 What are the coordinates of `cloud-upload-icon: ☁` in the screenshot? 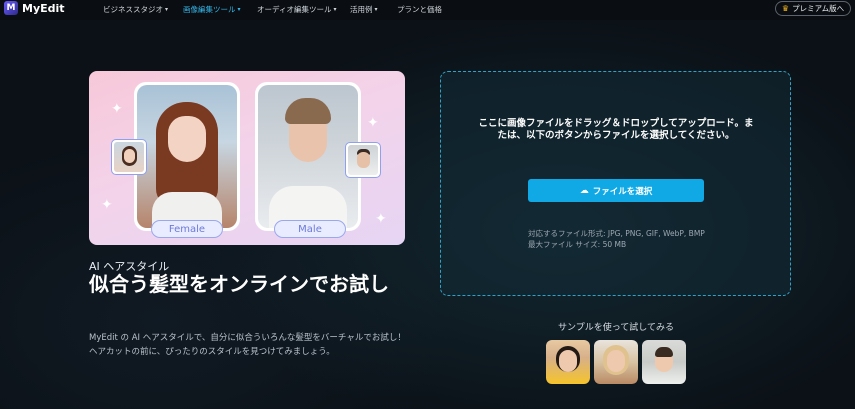 It's located at (584, 190).